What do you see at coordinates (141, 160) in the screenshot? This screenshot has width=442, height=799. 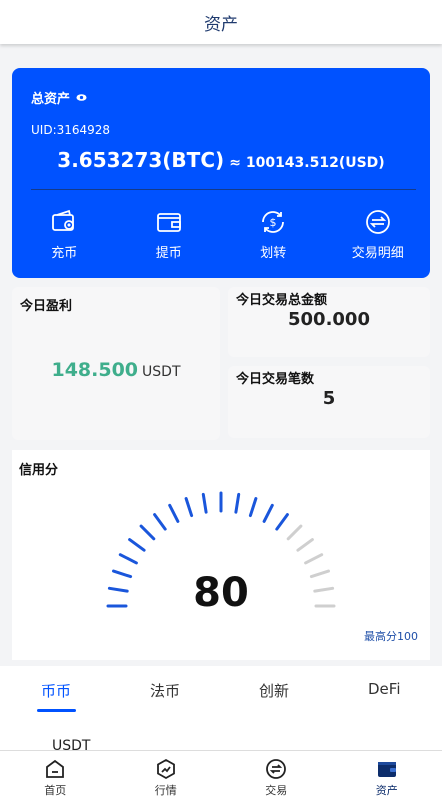 I see `btc-balance: 3.653273(BTC)` at bounding box center [141, 160].